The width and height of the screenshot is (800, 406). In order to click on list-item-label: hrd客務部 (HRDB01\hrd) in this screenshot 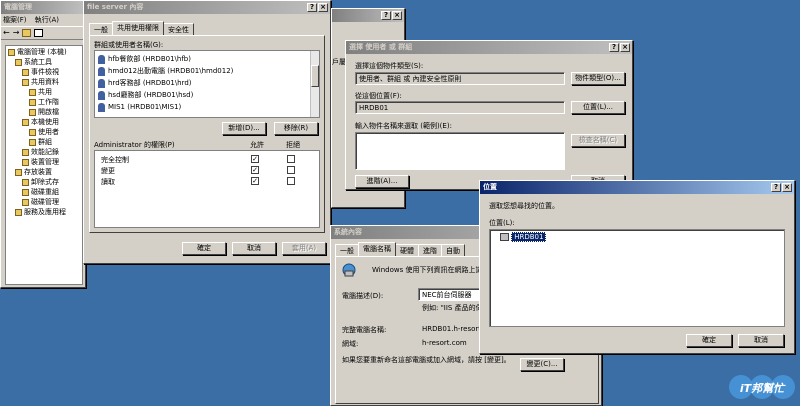, I will do `click(150, 83)`.